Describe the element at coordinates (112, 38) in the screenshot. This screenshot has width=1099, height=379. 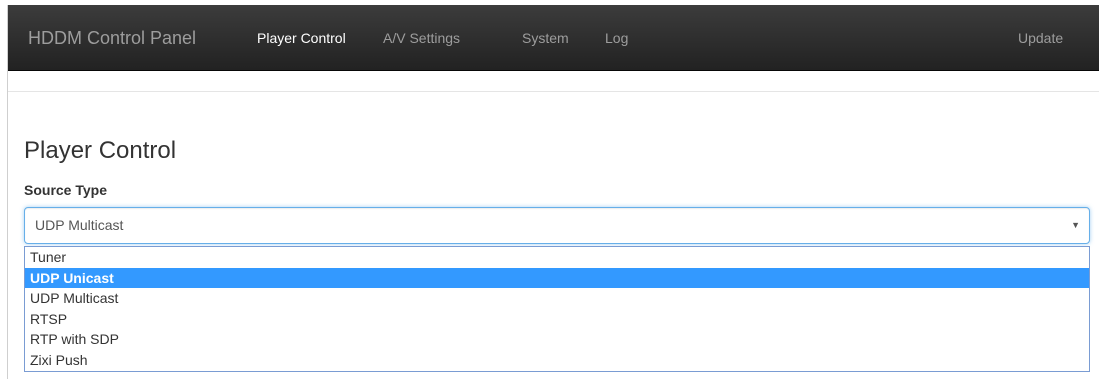
I see `brand-link: HDDM Control Panel` at that location.